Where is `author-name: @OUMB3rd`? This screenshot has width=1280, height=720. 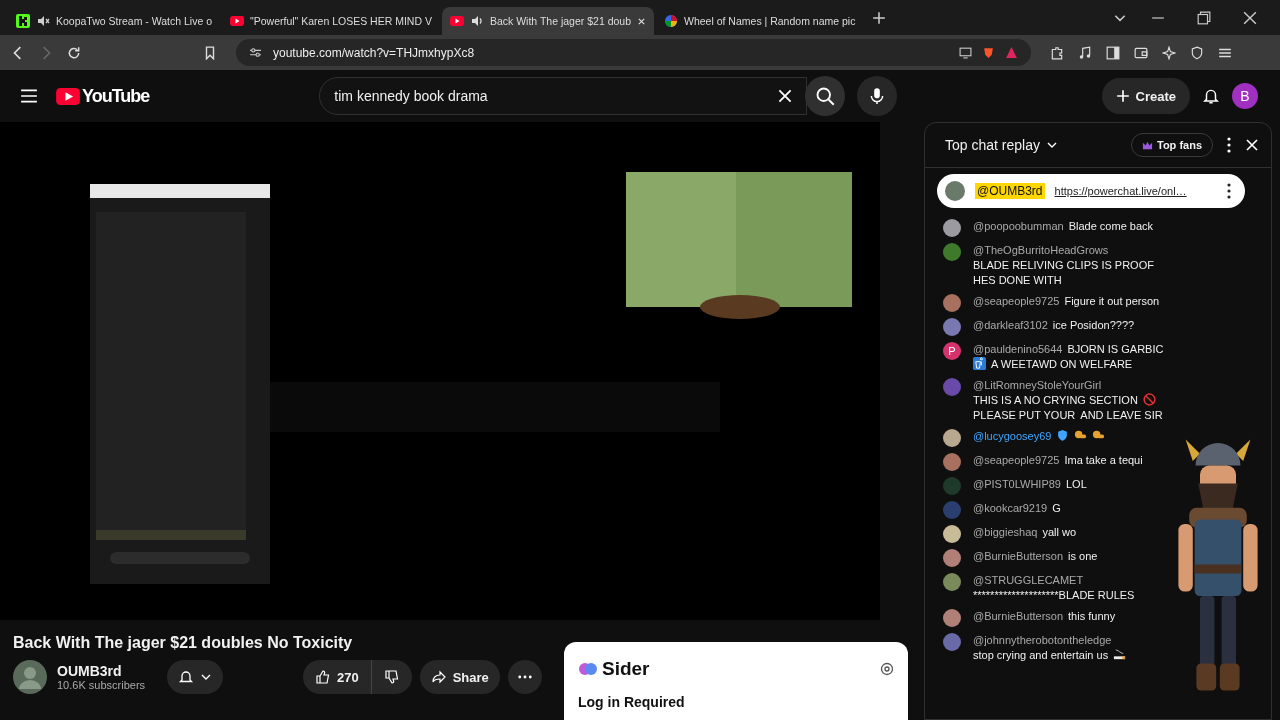 author-name: @OUMB3rd is located at coordinates (1010, 191).